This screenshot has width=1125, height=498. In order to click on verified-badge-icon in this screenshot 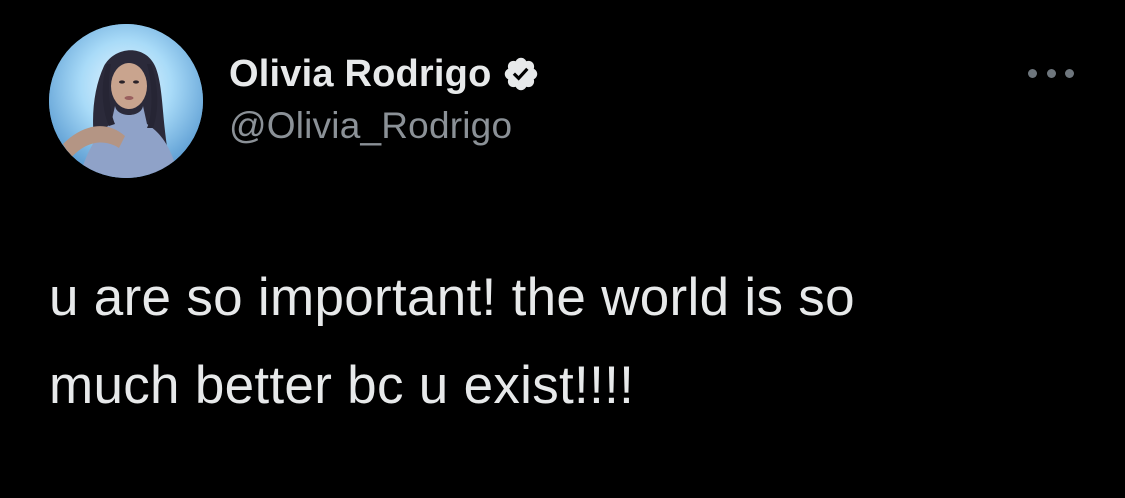, I will do `click(521, 74)`.